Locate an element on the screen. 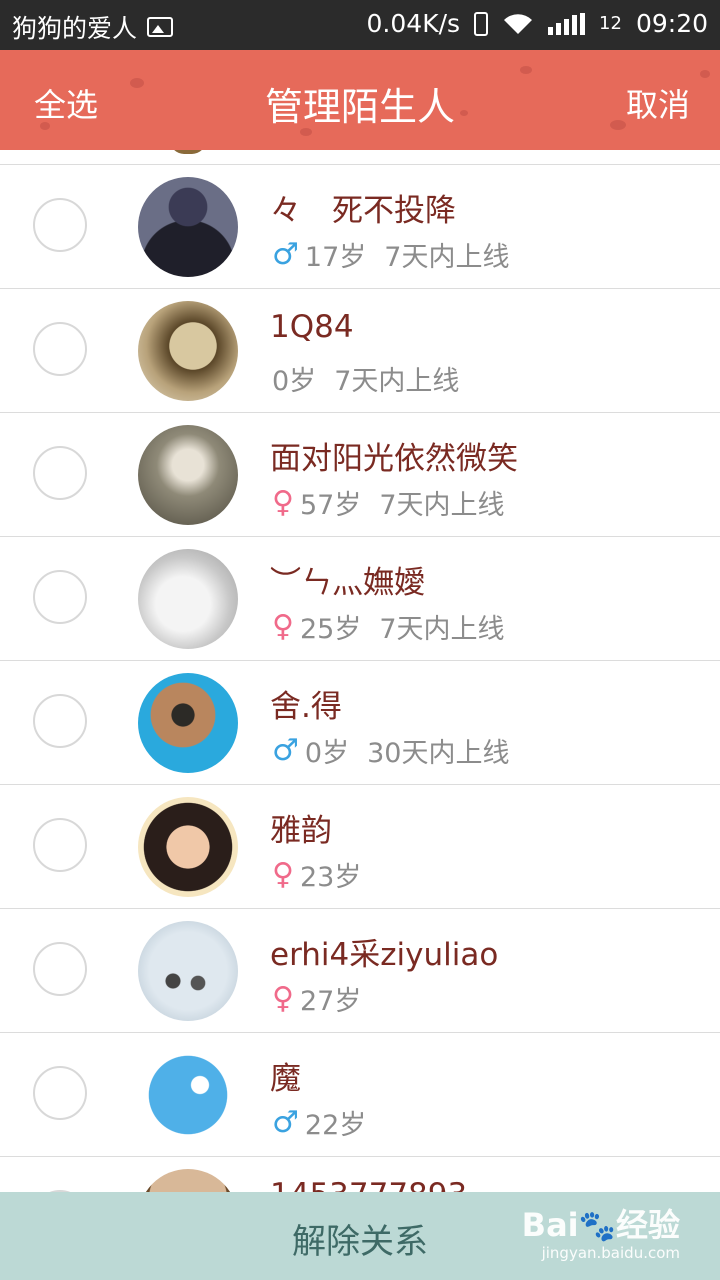  signal-icon is located at coordinates (567, 23).